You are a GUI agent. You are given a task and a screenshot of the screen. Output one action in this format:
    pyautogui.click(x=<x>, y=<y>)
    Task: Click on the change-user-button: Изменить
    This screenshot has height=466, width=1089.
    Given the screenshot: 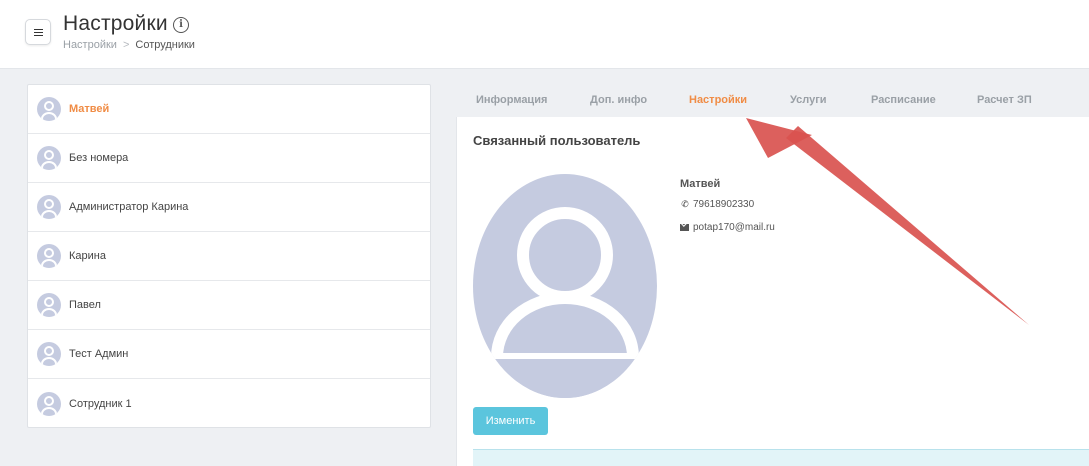 What is the action you would take?
    pyautogui.click(x=510, y=421)
    